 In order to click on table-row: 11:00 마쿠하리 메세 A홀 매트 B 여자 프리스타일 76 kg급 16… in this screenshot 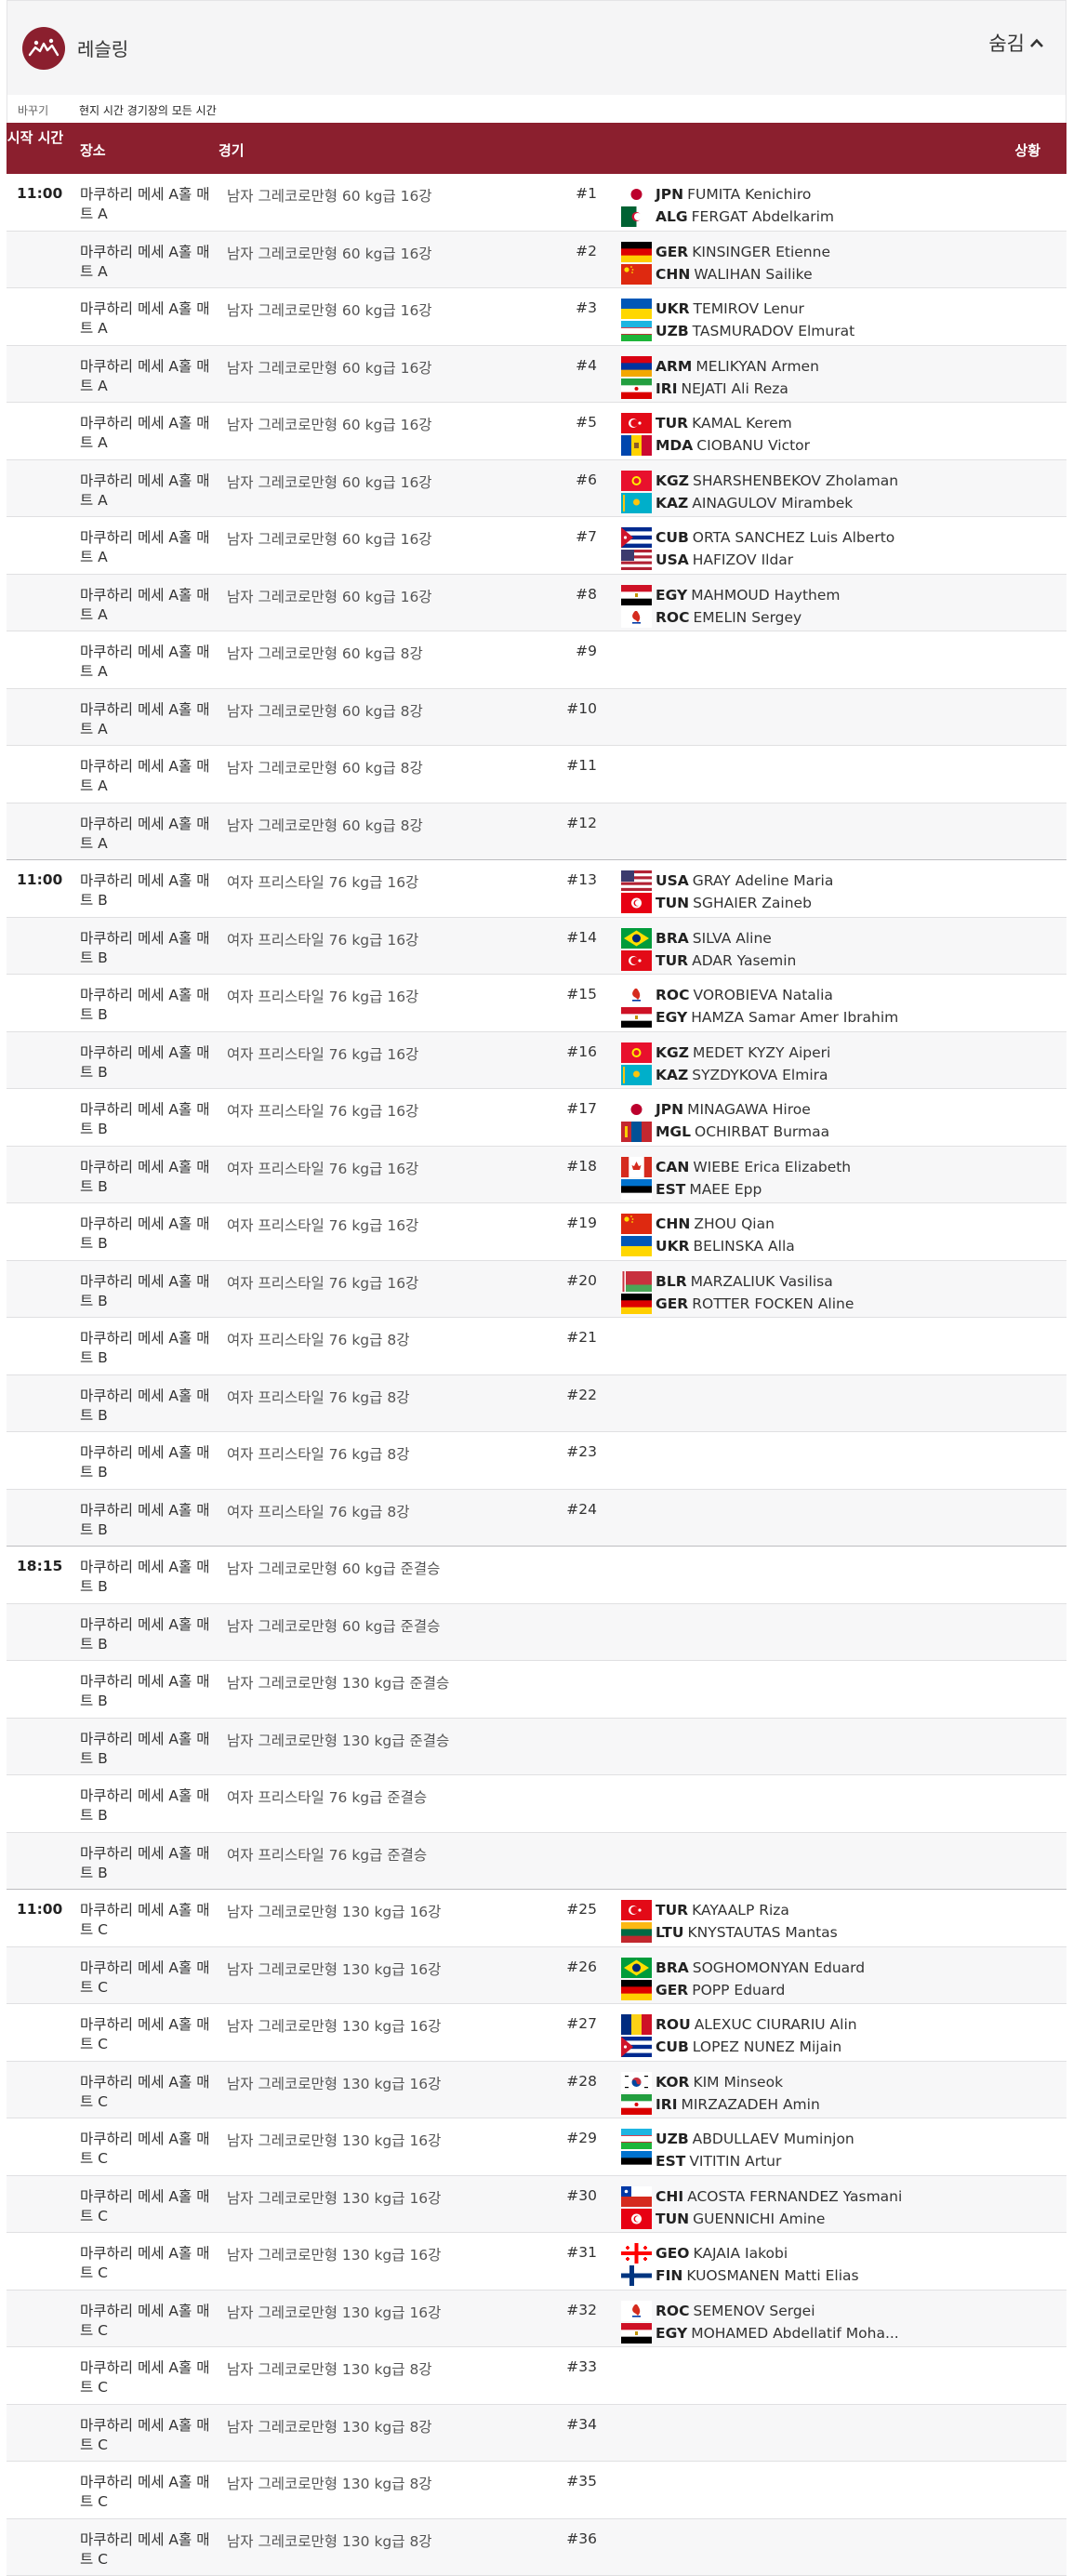, I will do `click(536, 889)`.